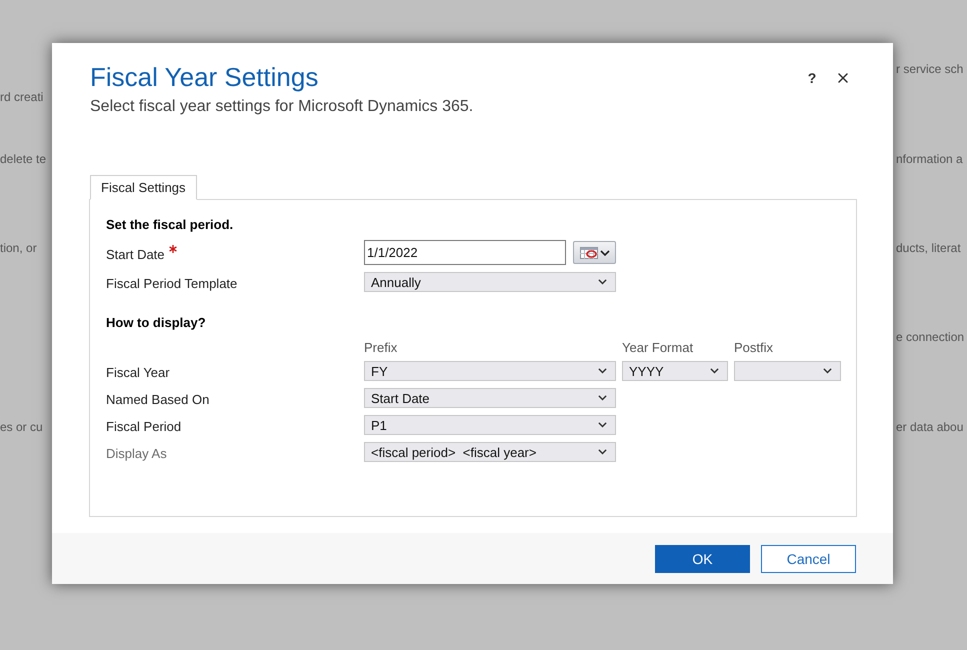  I want to click on calendar-button, so click(594, 252).